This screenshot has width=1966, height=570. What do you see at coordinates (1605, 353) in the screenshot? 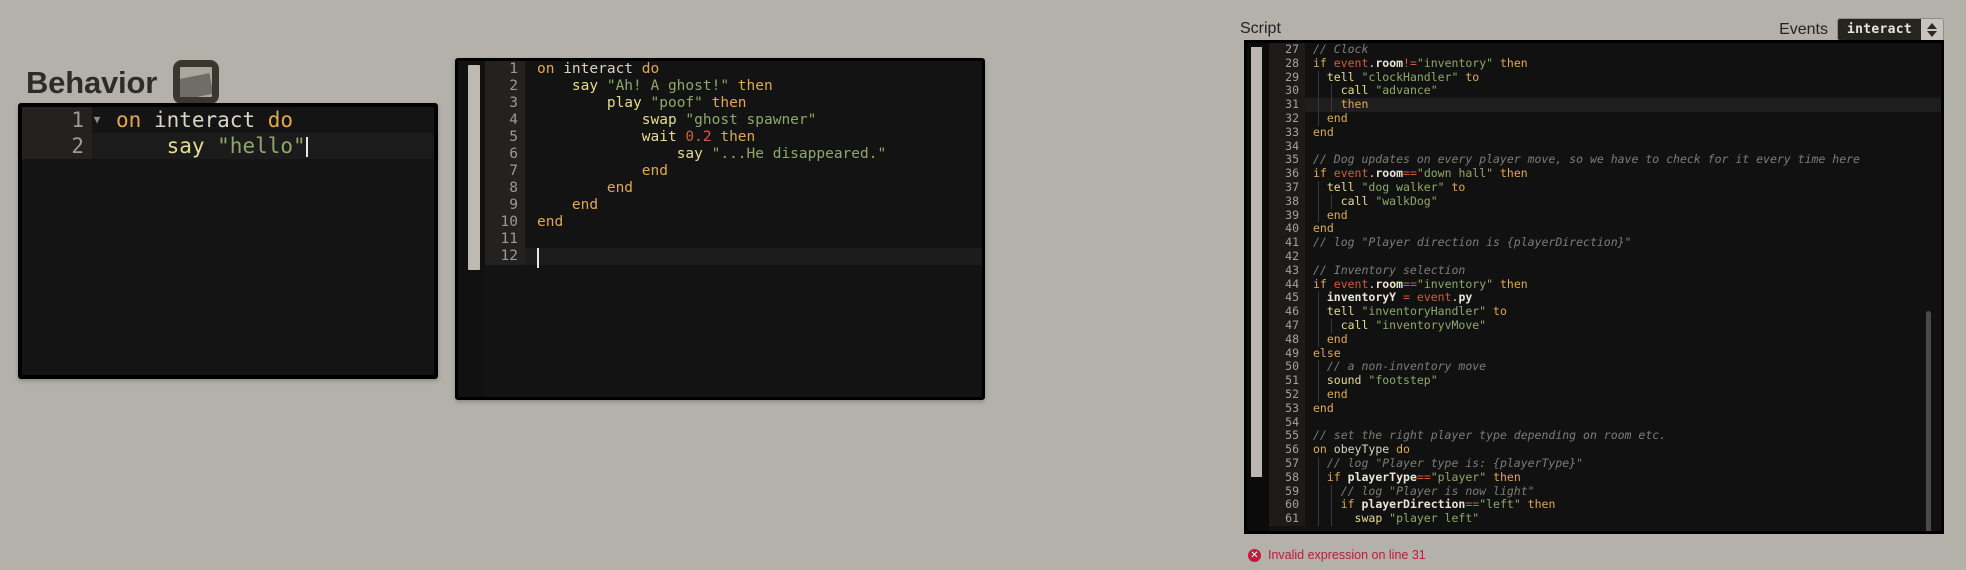
I see `code-line: 49 else` at bounding box center [1605, 353].